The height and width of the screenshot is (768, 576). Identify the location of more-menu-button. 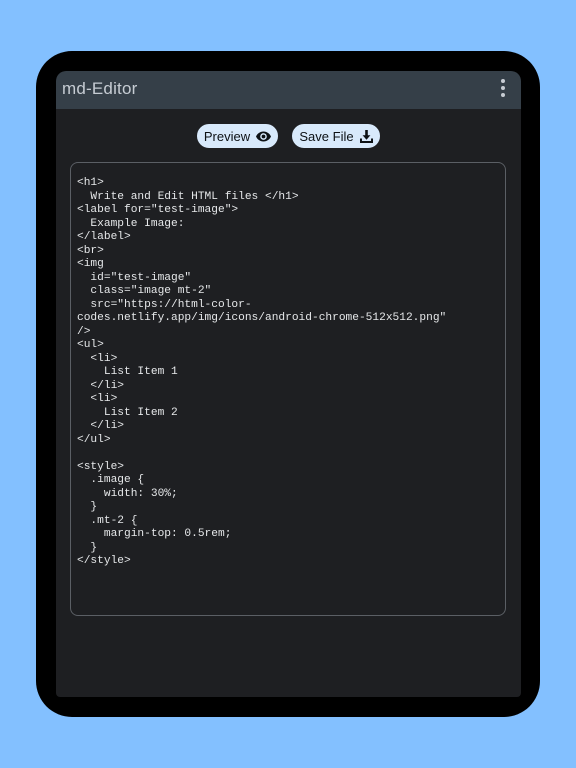
(503, 89).